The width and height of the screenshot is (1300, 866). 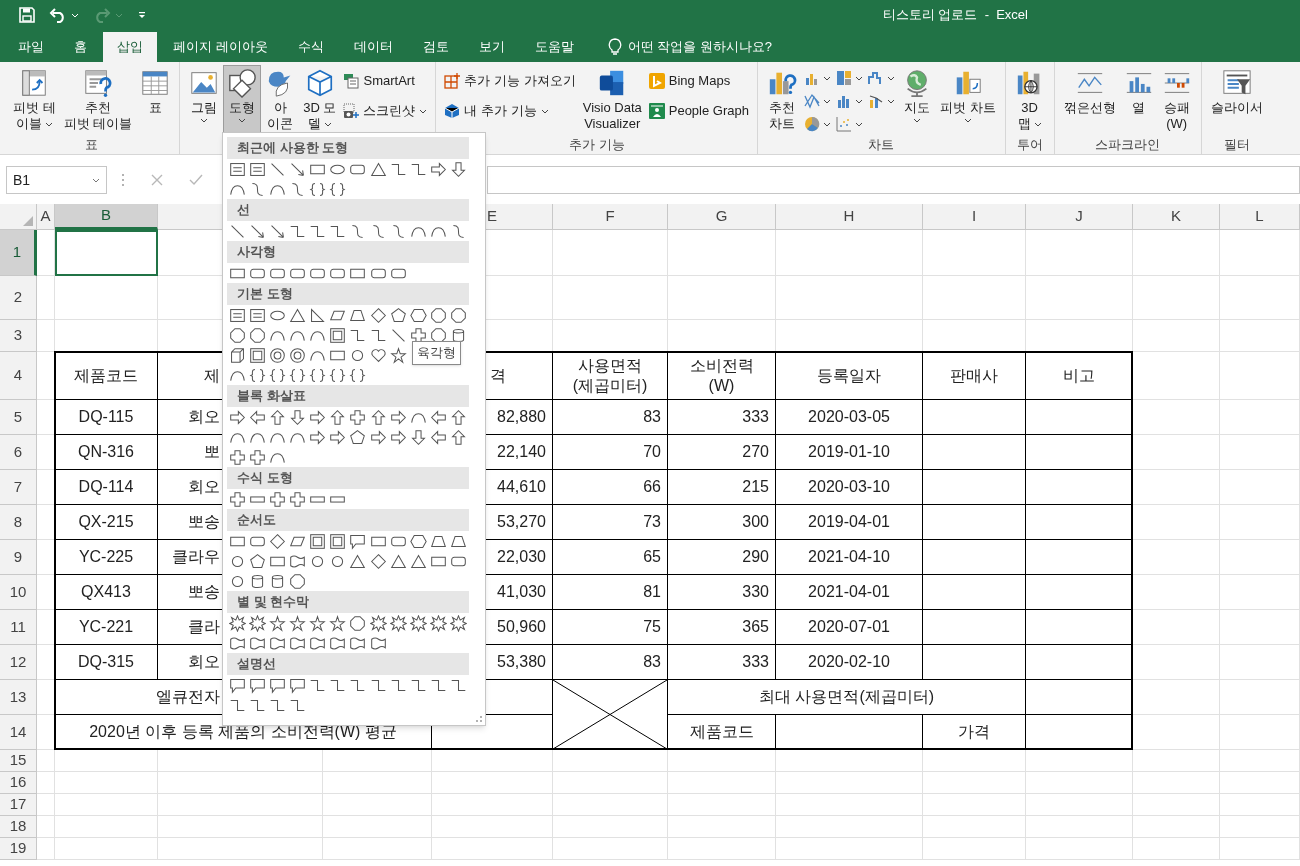 I want to click on column-header: J, so click(x=1079, y=217).